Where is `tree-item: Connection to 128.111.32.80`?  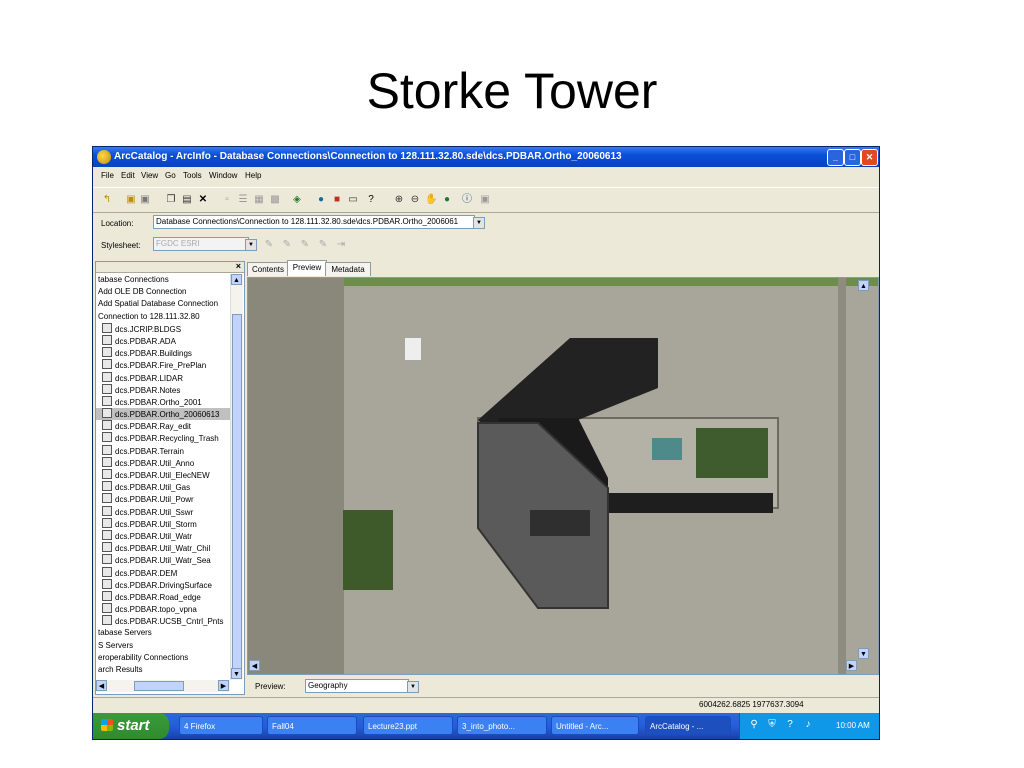 tree-item: Connection to 128.111.32.80 is located at coordinates (163, 317).